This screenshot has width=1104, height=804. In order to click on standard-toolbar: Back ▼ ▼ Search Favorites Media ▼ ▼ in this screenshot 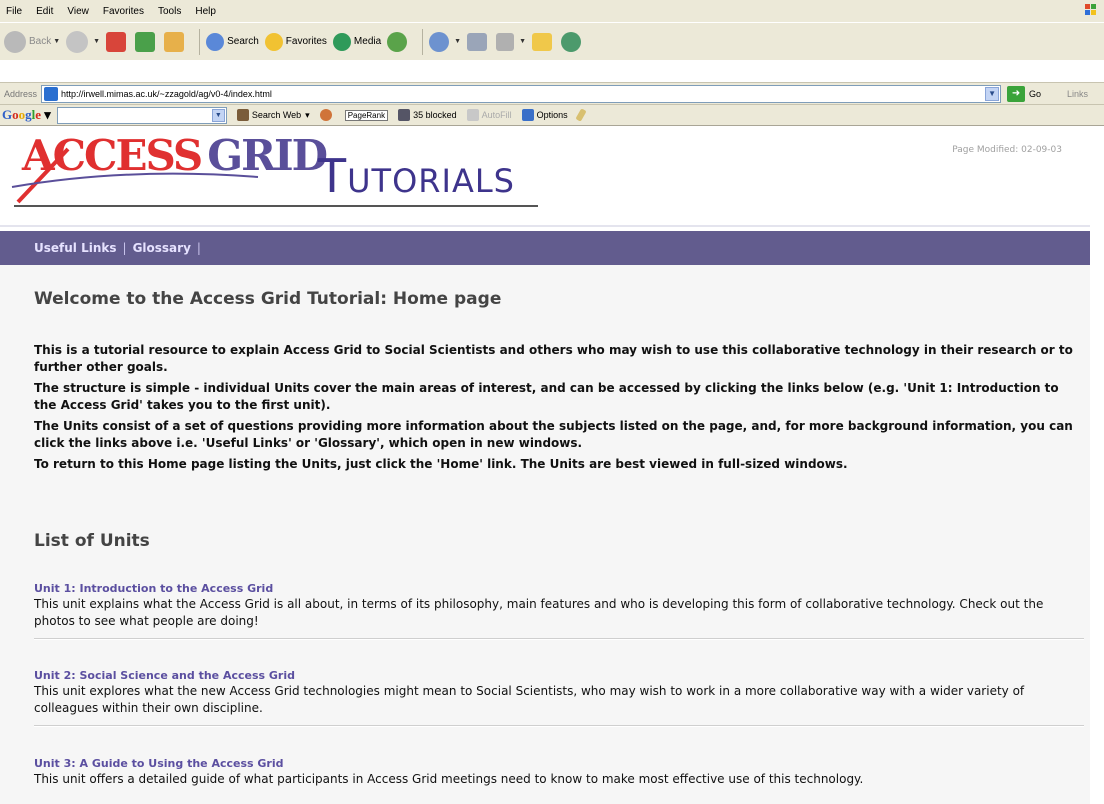, I will do `click(552, 41)`.